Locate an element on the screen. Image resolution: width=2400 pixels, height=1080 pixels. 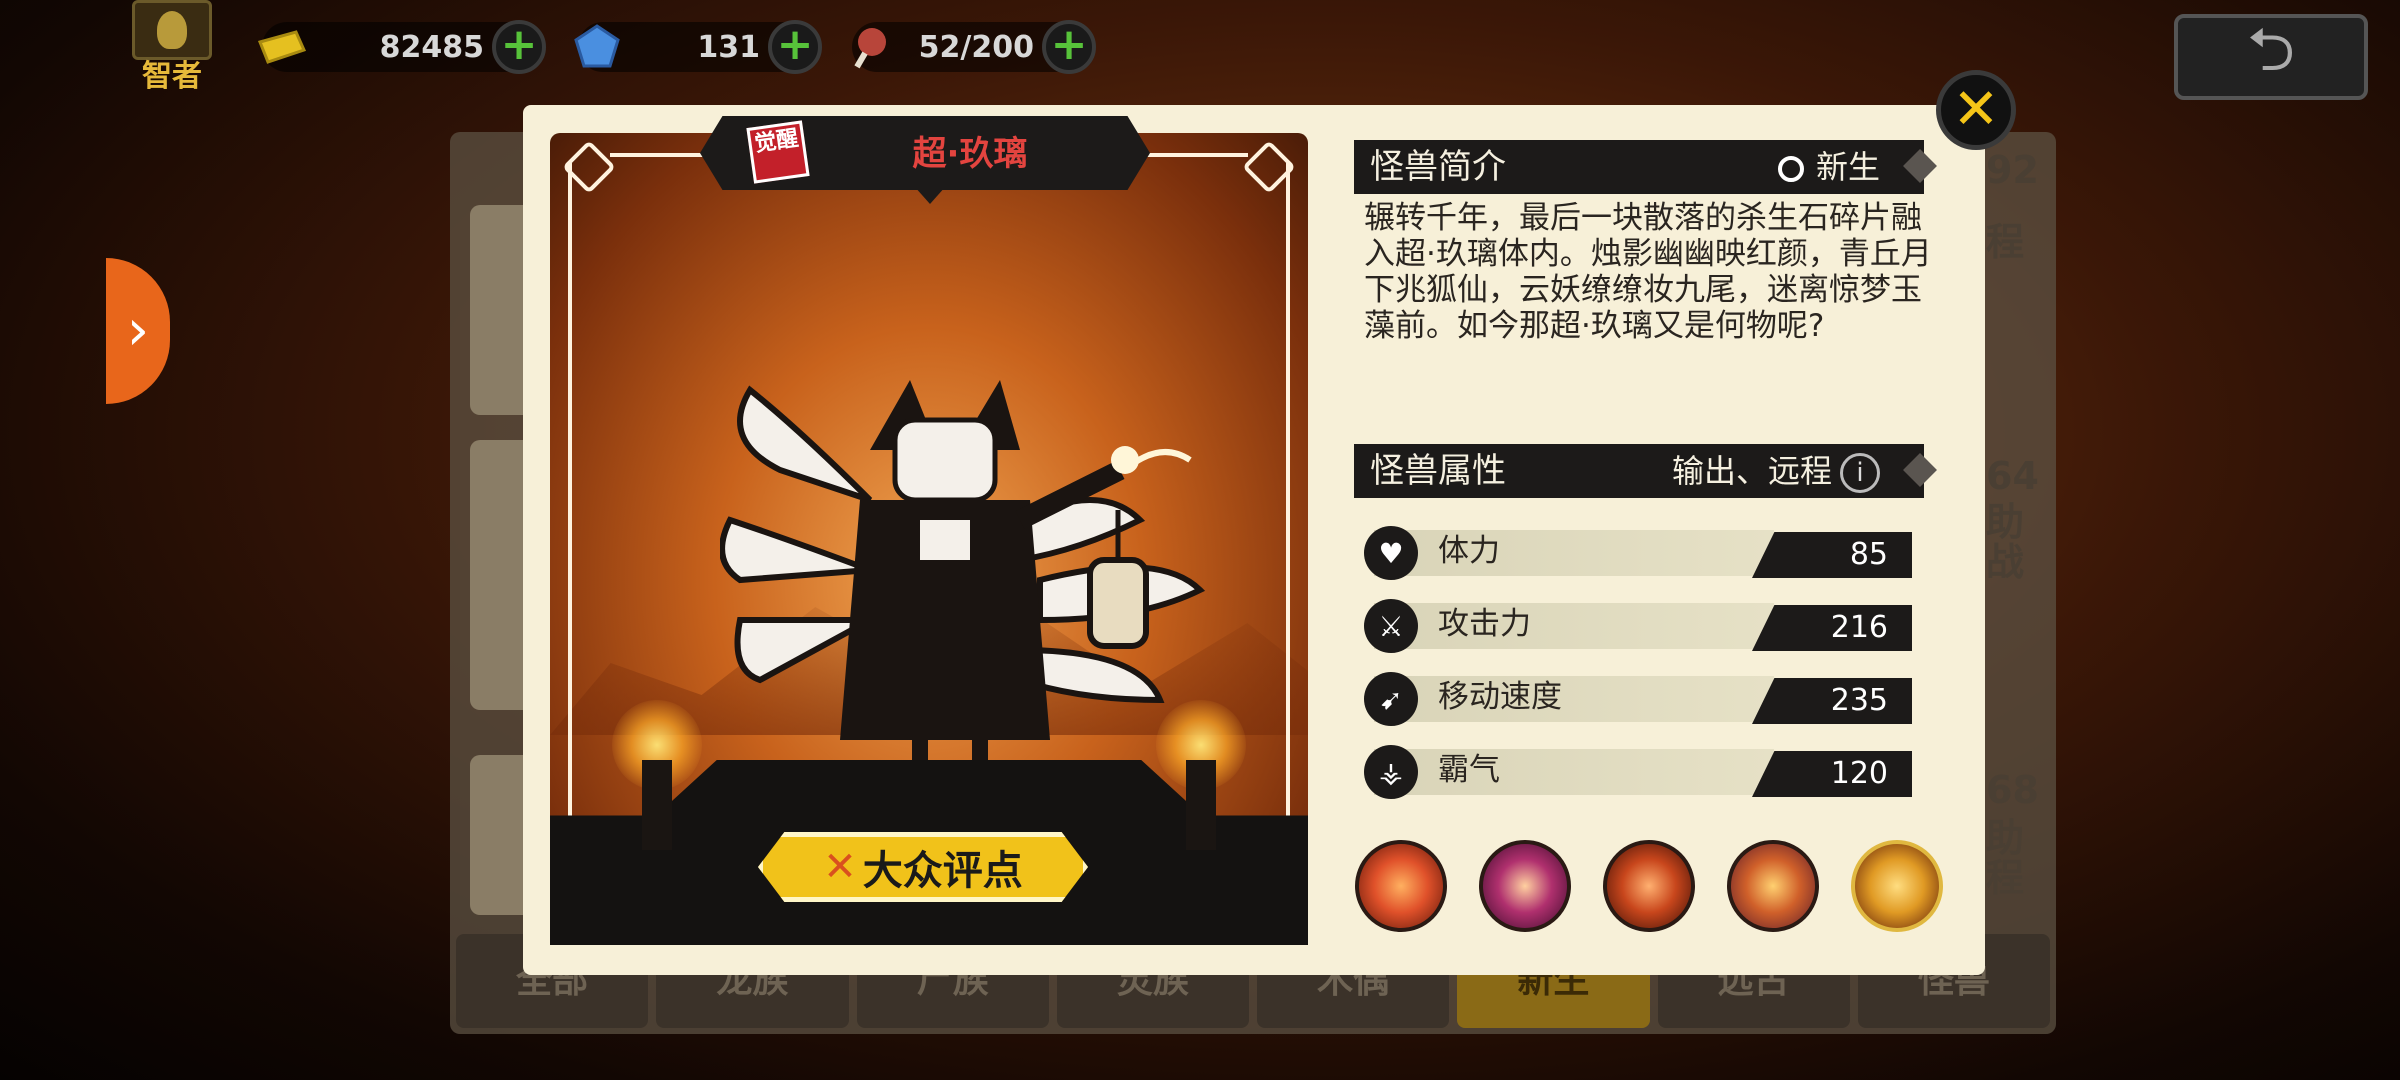
gold-counter: 82485 + is located at coordinates (401, 47).